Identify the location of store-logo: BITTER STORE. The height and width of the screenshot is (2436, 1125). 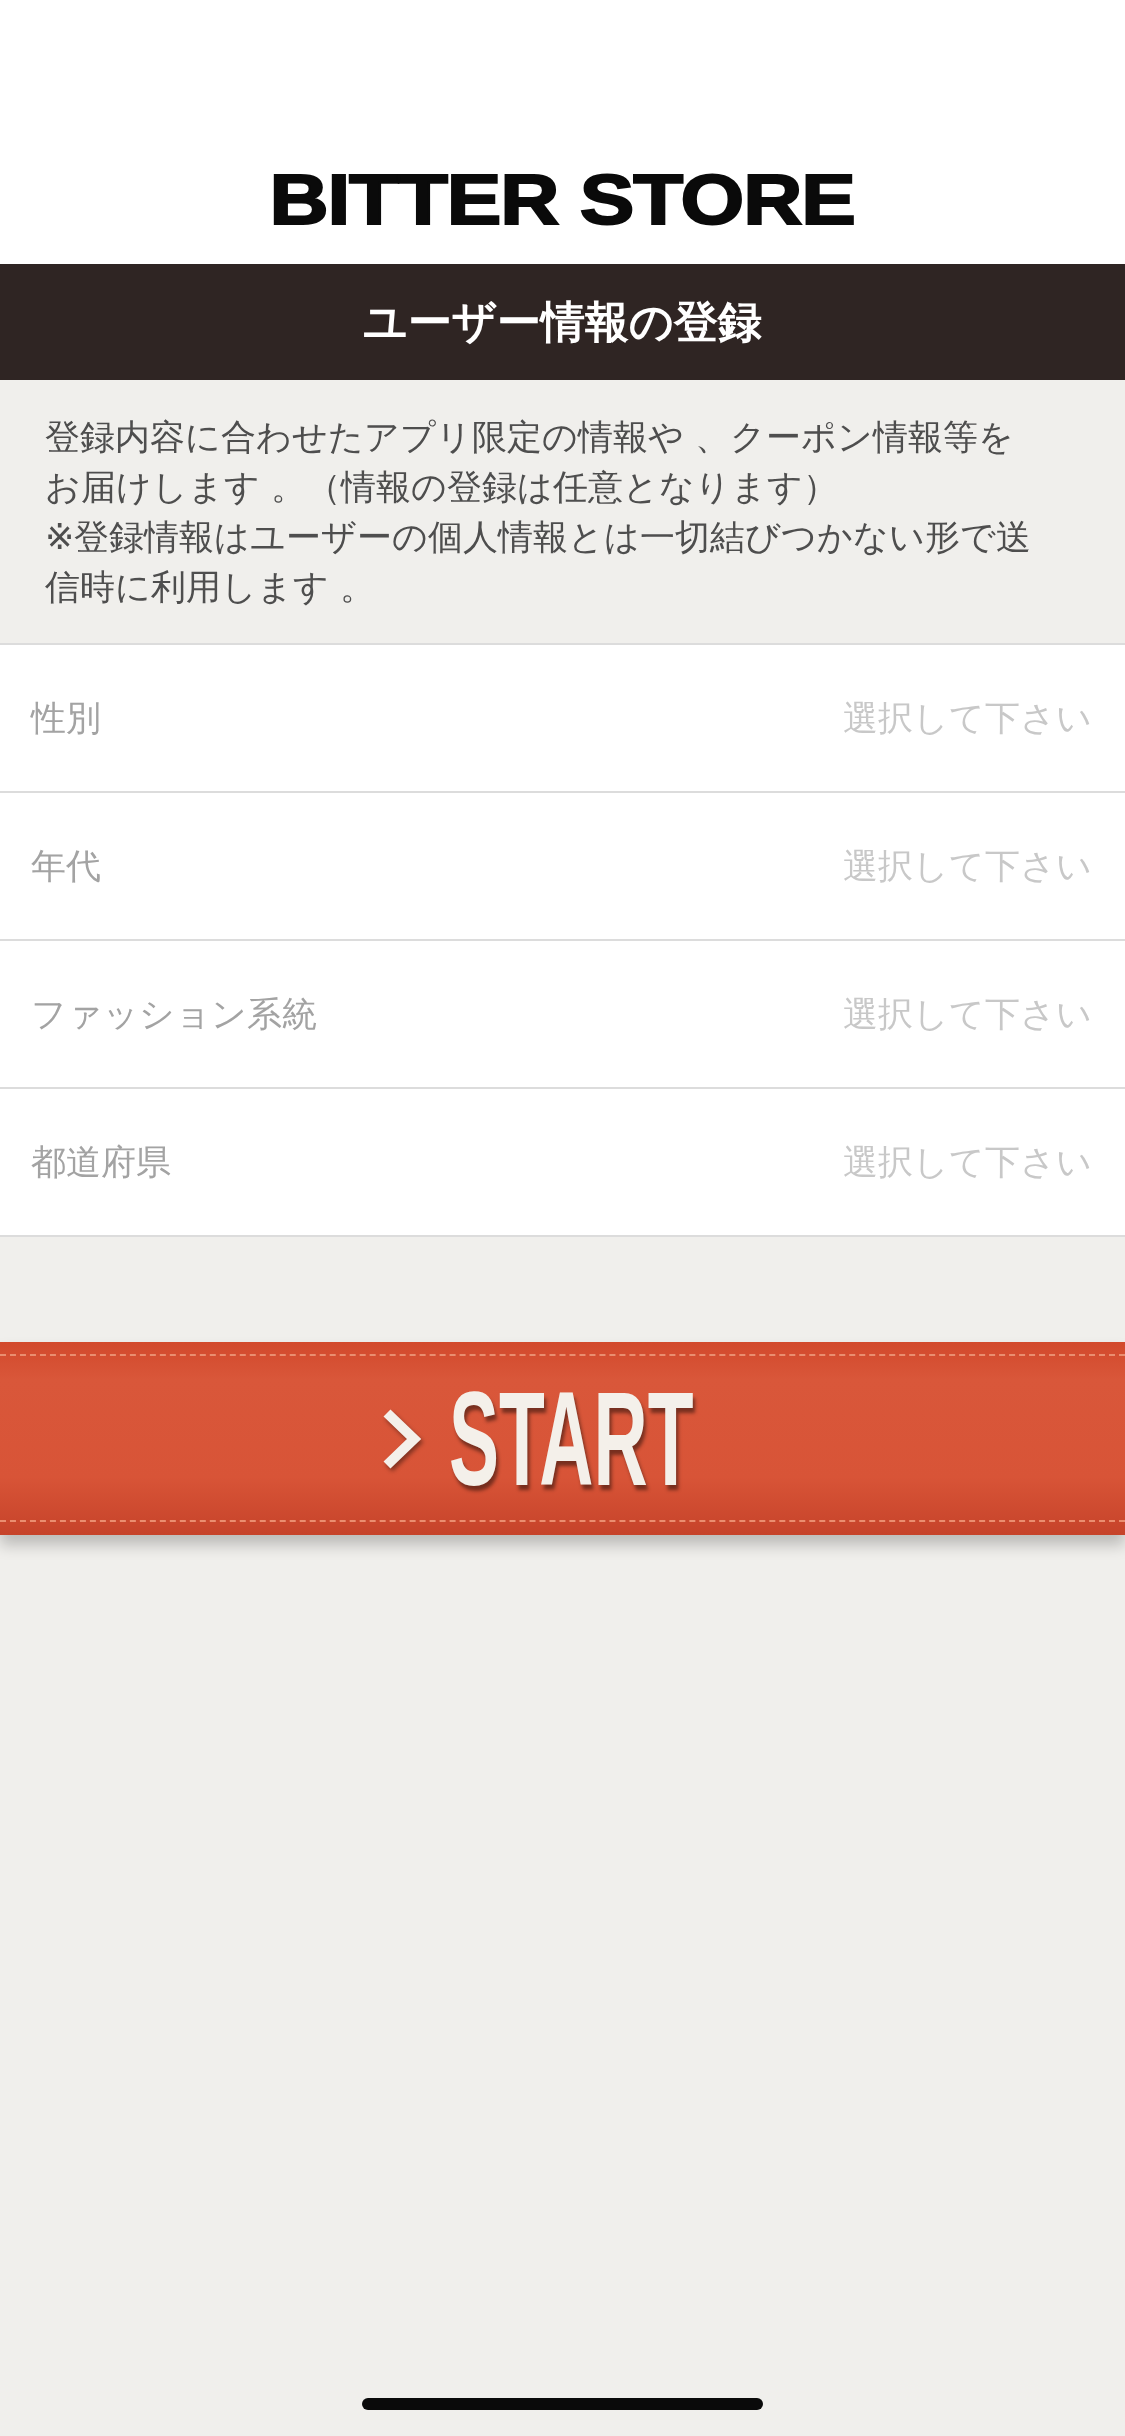
(562, 200).